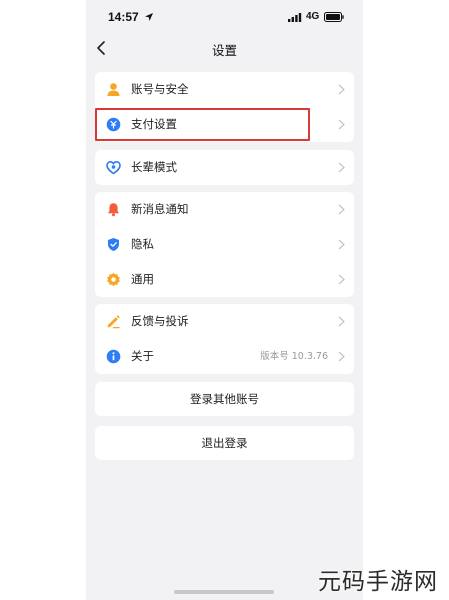 Image resolution: width=449 pixels, height=600 pixels. I want to click on info-icon, so click(113, 356).